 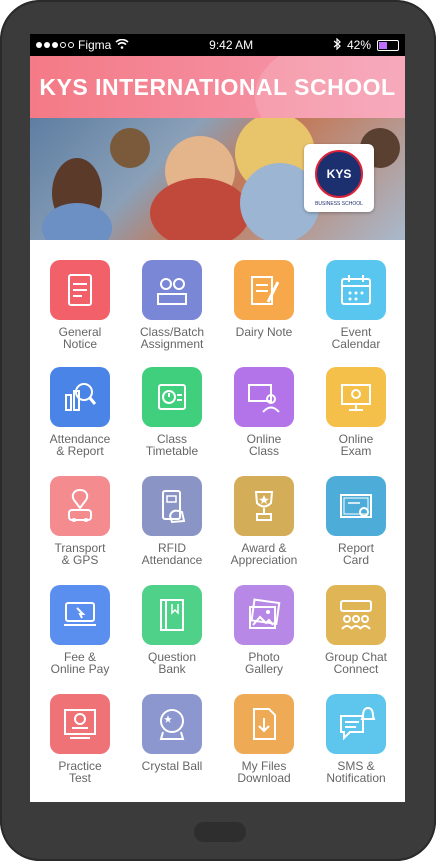 I want to click on gallery-icon, so click(x=264, y=615).